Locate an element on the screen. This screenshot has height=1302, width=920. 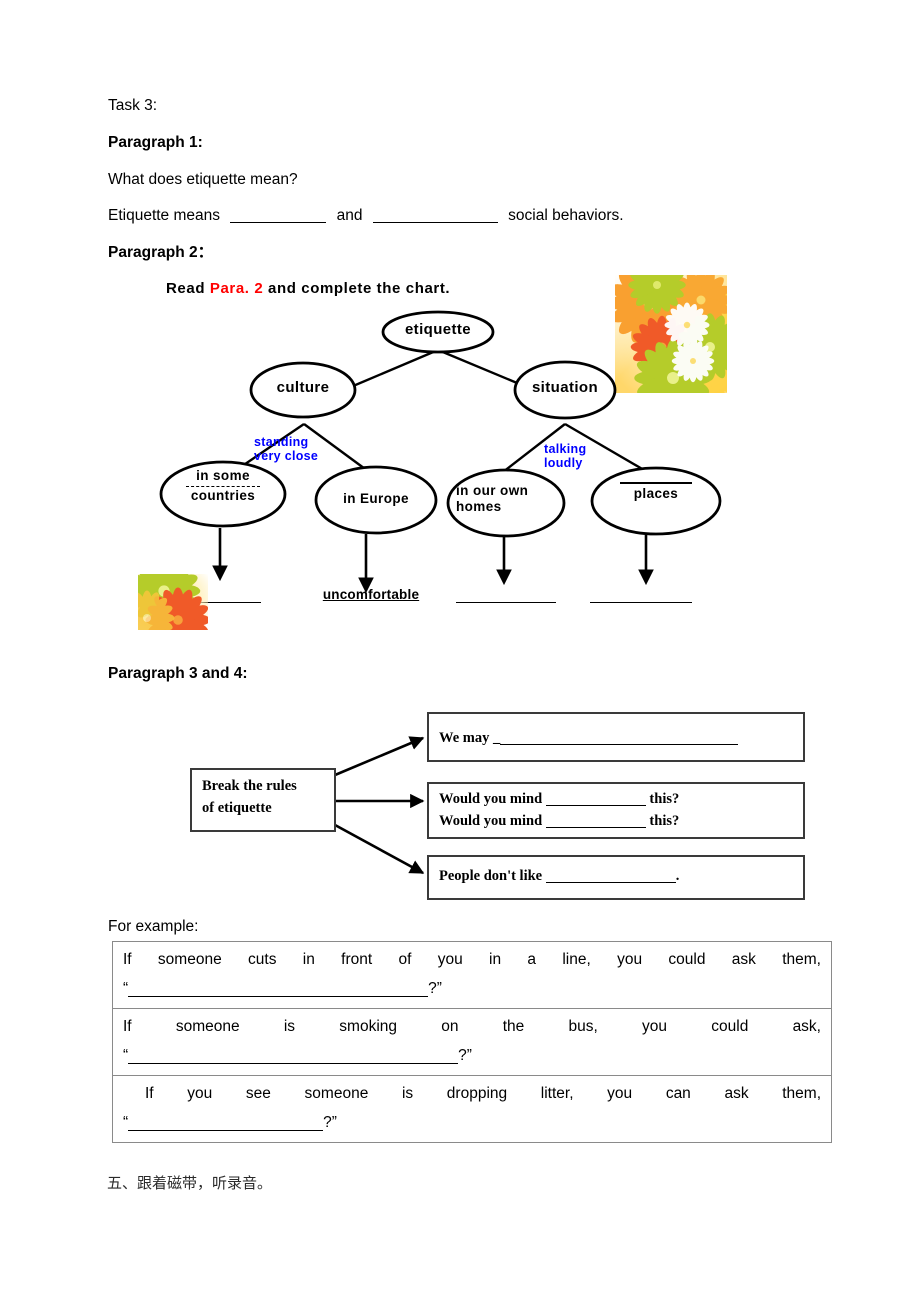
flower-decoration-bottom-left is located at coordinates (173, 602).